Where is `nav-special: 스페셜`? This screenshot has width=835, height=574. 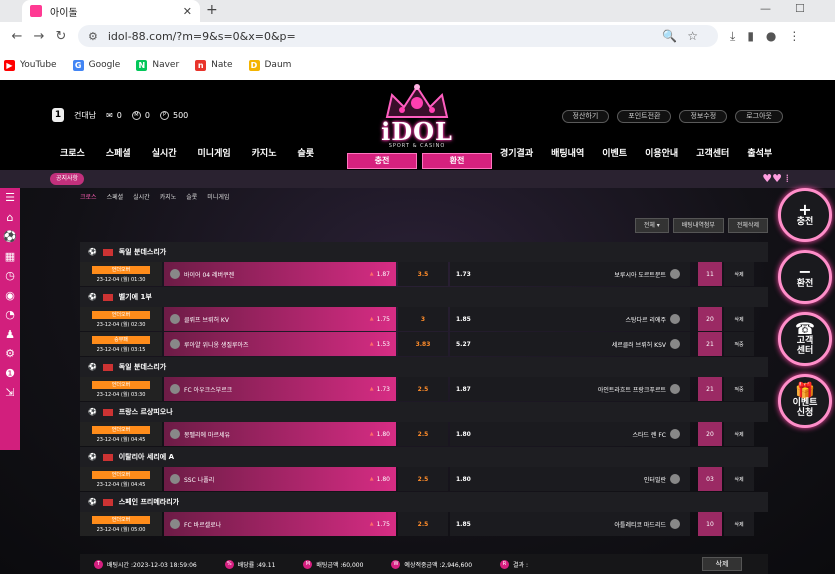
nav-special: 스페셜 is located at coordinates (118, 152).